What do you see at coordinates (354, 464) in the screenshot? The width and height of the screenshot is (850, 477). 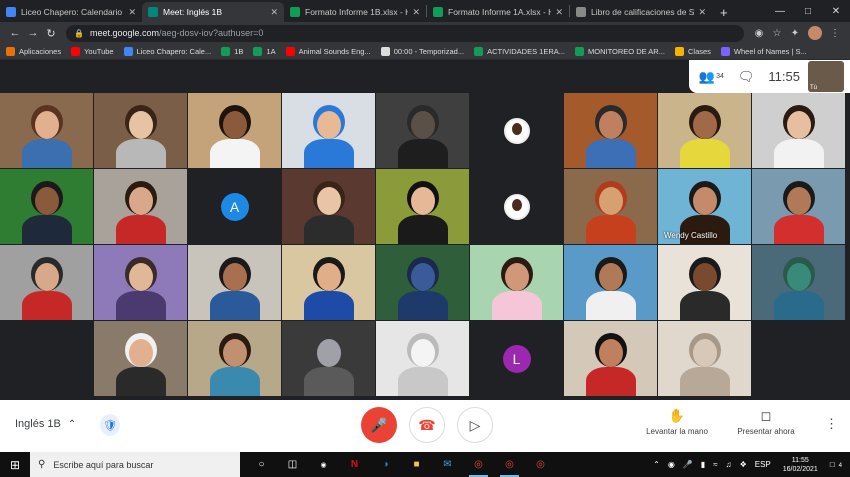 I see `netflix-icon: N` at bounding box center [354, 464].